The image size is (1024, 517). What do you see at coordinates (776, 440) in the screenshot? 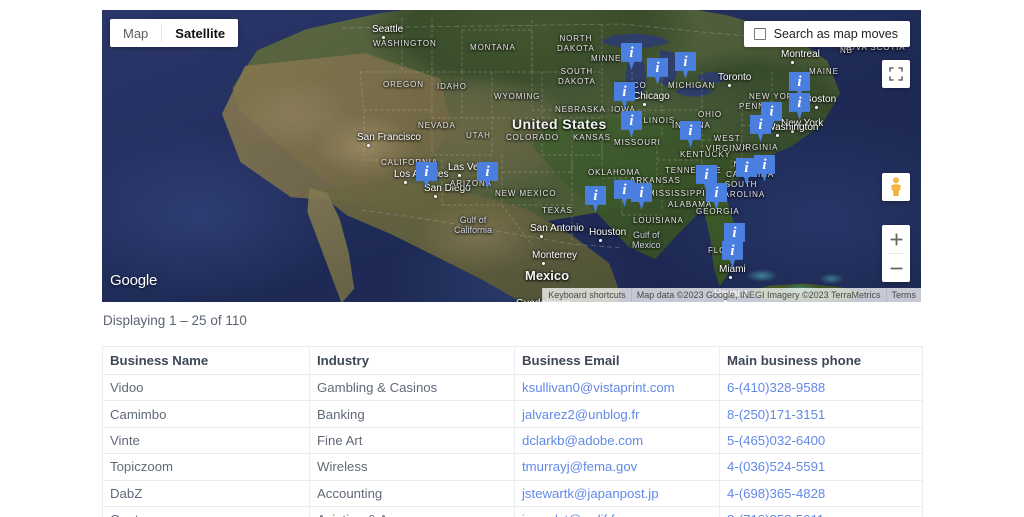
I see `cell-main-business-phone-link: 5-(465)032-6400` at bounding box center [776, 440].